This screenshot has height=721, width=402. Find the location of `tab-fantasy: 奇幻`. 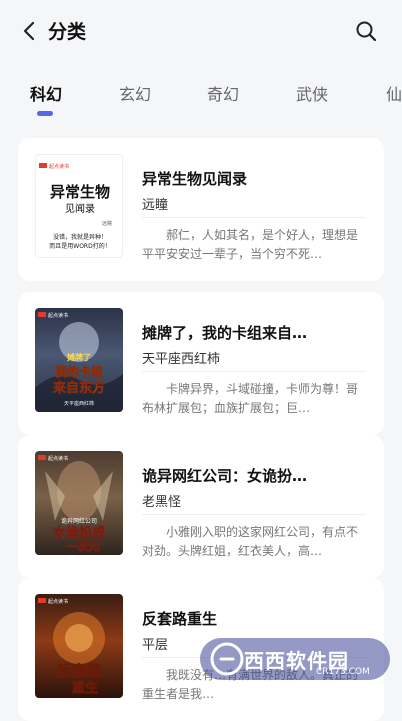

tab-fantasy: 奇幻 is located at coordinates (223, 93).